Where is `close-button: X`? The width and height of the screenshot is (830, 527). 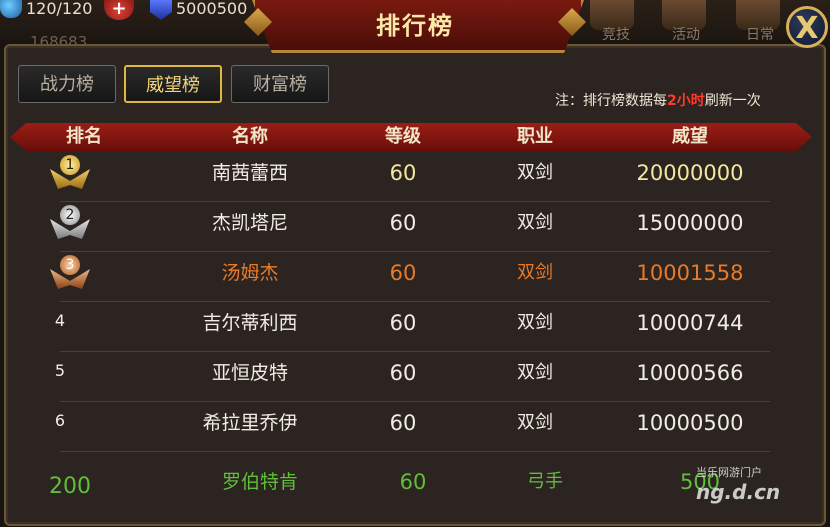
close-button: X is located at coordinates (807, 27).